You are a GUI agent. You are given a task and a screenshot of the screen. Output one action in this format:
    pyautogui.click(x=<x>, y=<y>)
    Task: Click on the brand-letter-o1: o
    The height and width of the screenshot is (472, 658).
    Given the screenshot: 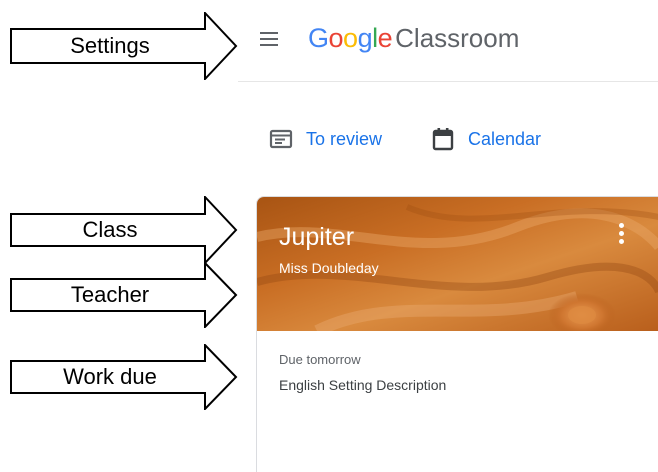 What is the action you would take?
    pyautogui.click(x=336, y=38)
    